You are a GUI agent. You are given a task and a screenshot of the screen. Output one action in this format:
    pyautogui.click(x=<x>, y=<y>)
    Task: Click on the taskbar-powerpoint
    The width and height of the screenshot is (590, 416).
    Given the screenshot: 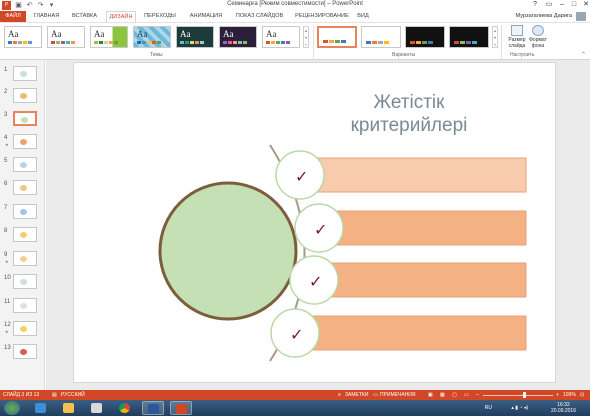 What is the action you would take?
    pyautogui.click(x=181, y=408)
    